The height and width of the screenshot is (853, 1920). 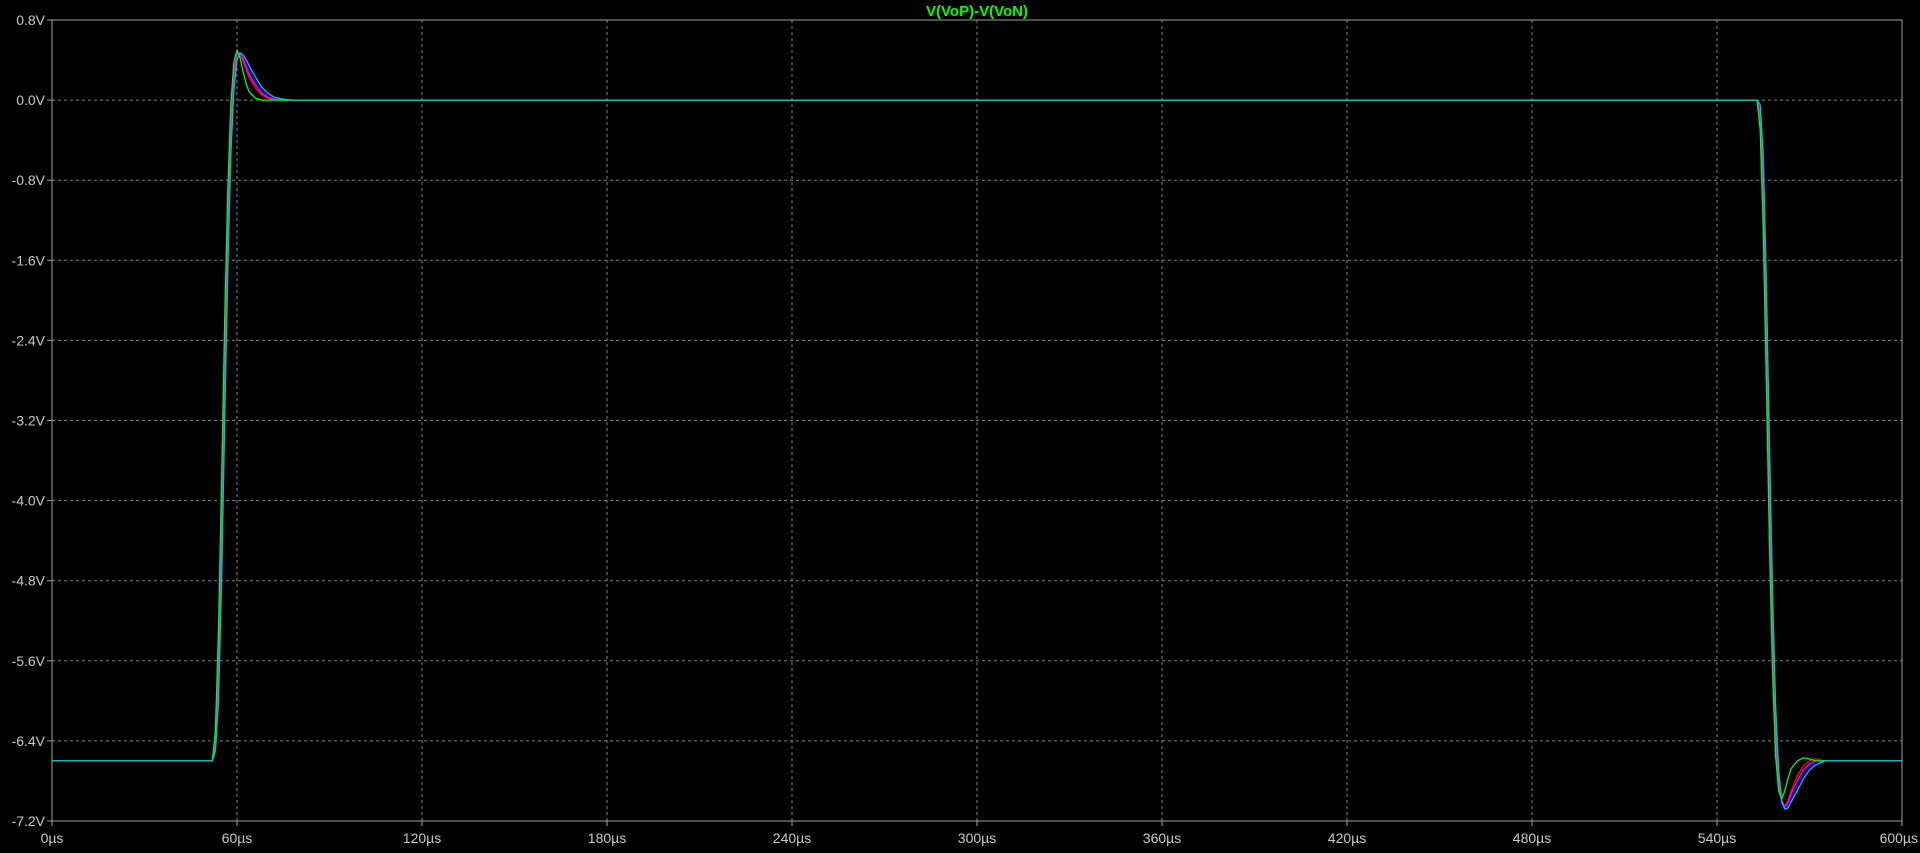 What do you see at coordinates (29, 501) in the screenshot?
I see `y-tick-label: -4.0V` at bounding box center [29, 501].